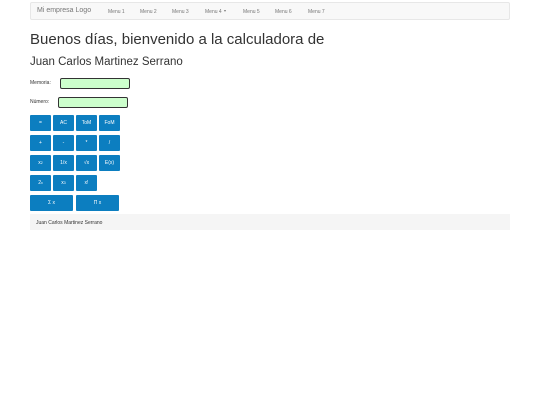 This screenshot has height=405, width=540. What do you see at coordinates (180, 12) in the screenshot?
I see `nav-menu-3: Menu 3` at bounding box center [180, 12].